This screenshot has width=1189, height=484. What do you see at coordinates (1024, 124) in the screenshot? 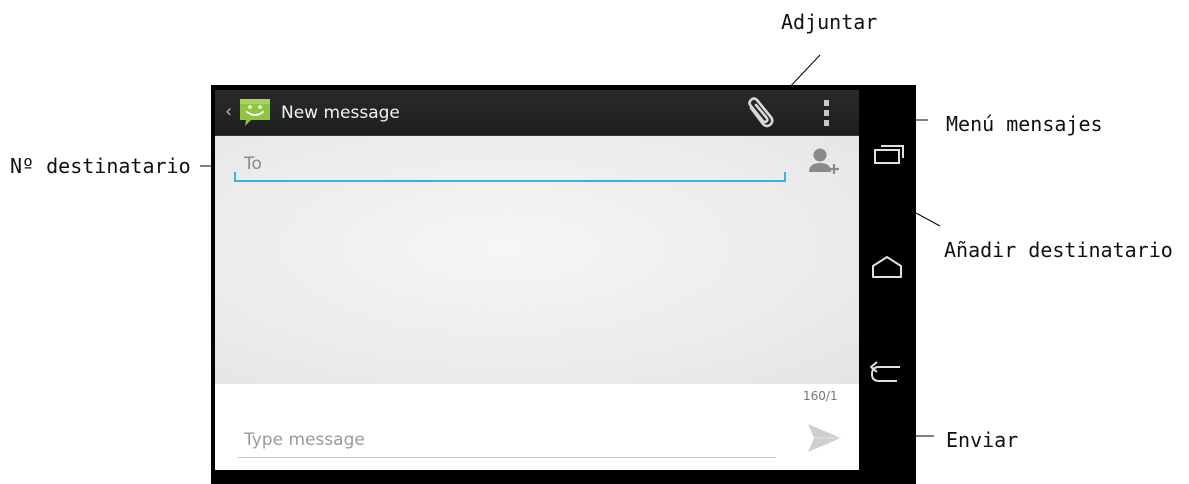
I see `callout-menu: Menú mensajes` at bounding box center [1024, 124].